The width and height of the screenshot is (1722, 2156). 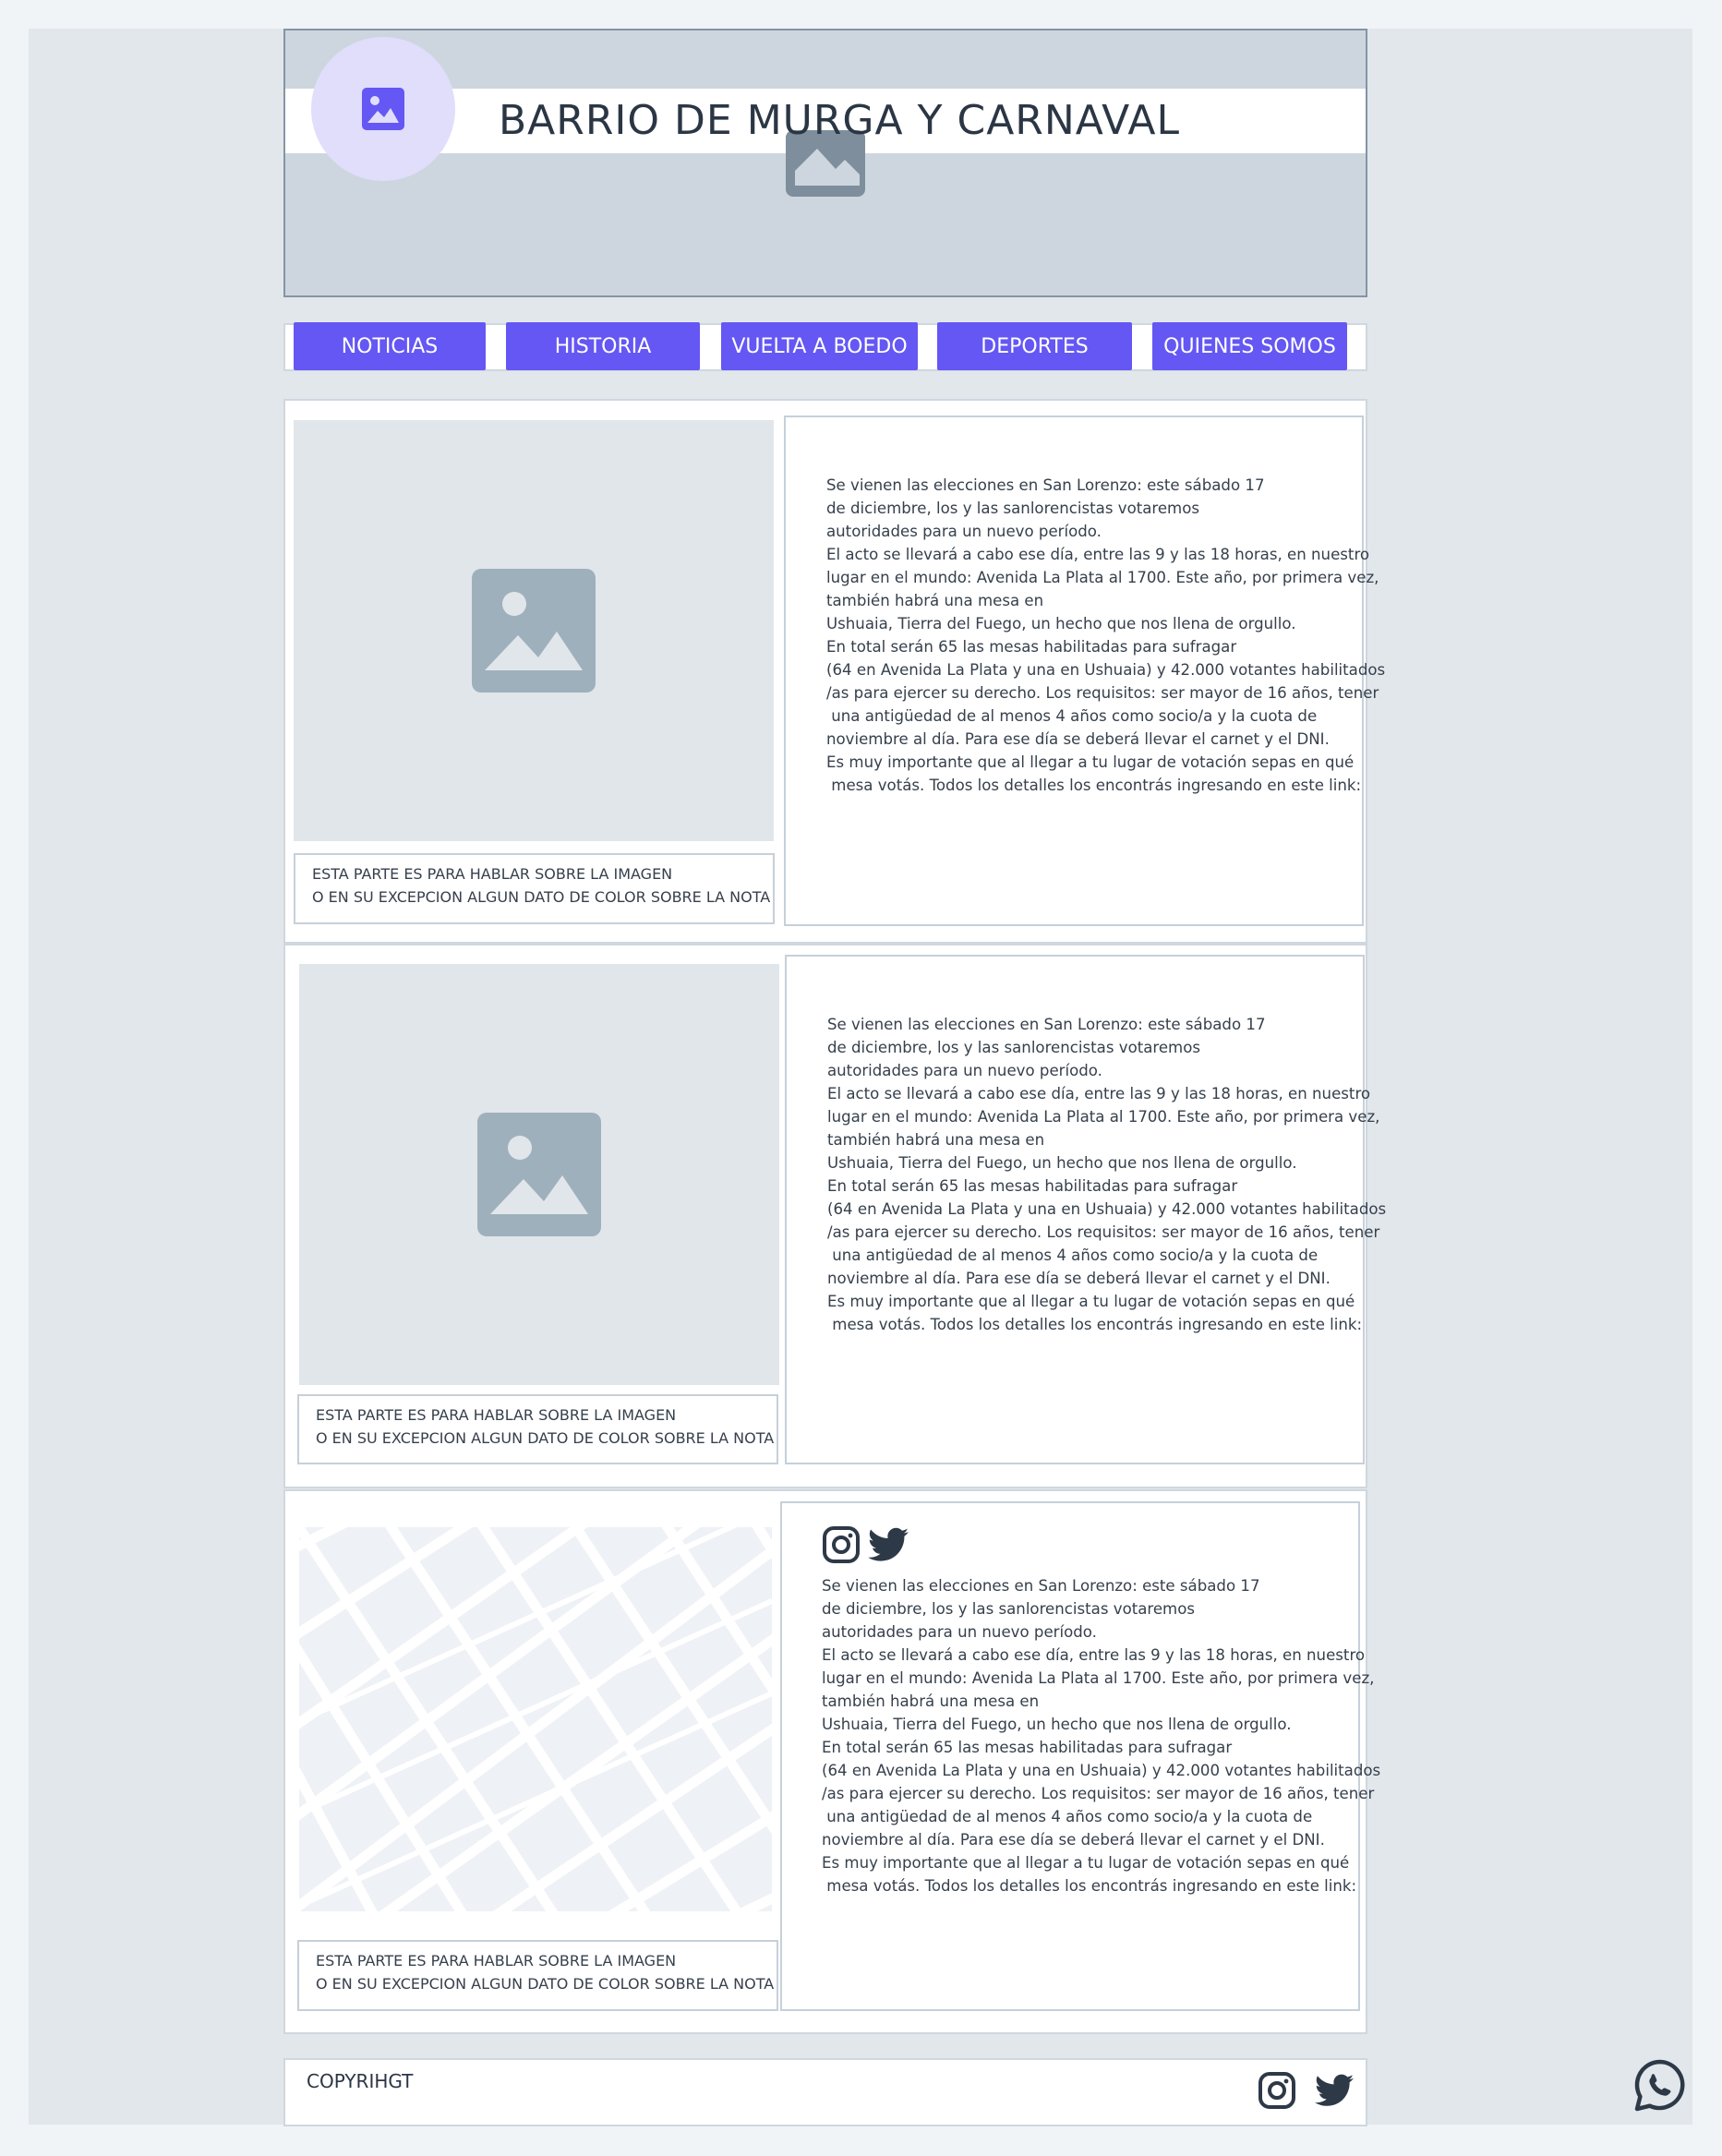 I want to click on footer, so click(x=825, y=2092).